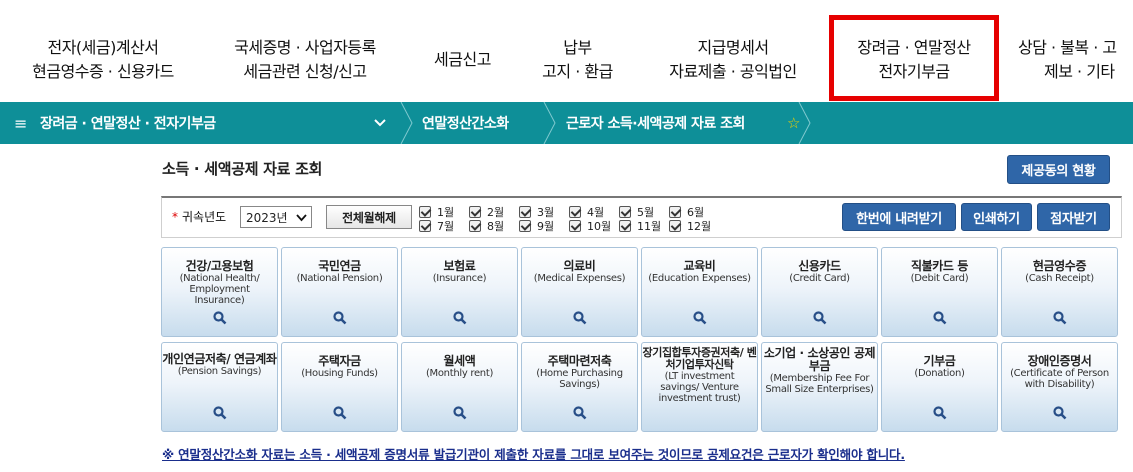  Describe the element at coordinates (699, 292) in the screenshot. I see `tile-education-expenses: 교육비 (Education Expenses)` at that location.